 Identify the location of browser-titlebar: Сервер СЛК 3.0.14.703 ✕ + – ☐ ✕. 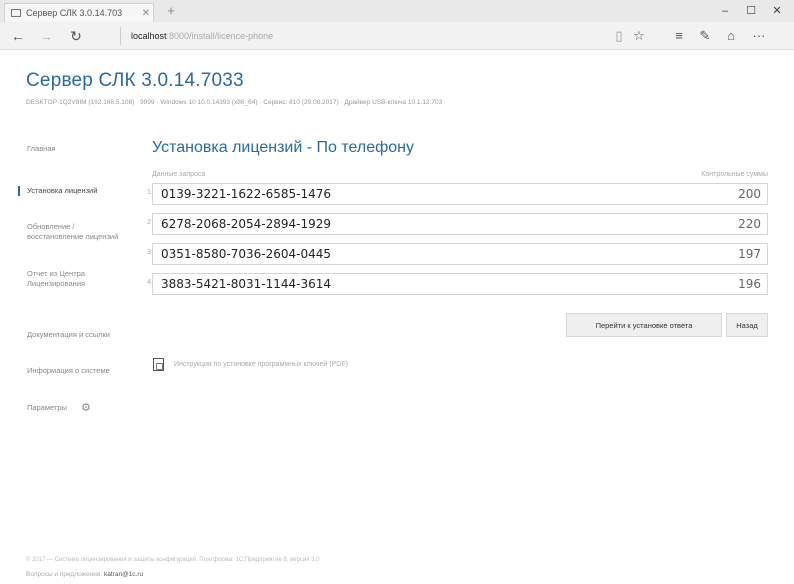
(397, 11).